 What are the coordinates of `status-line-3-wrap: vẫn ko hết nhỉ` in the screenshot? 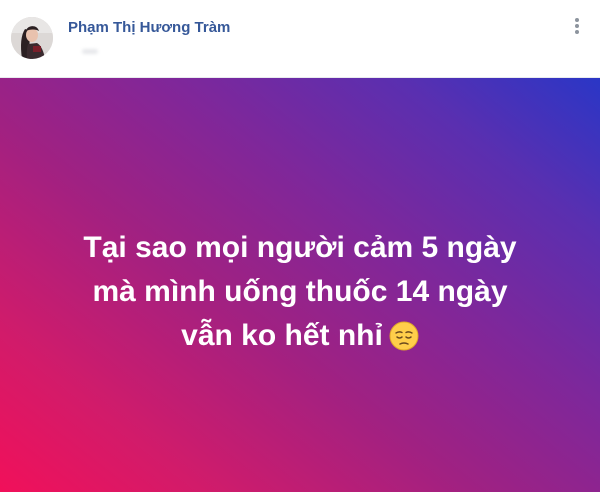 It's located at (300, 336).